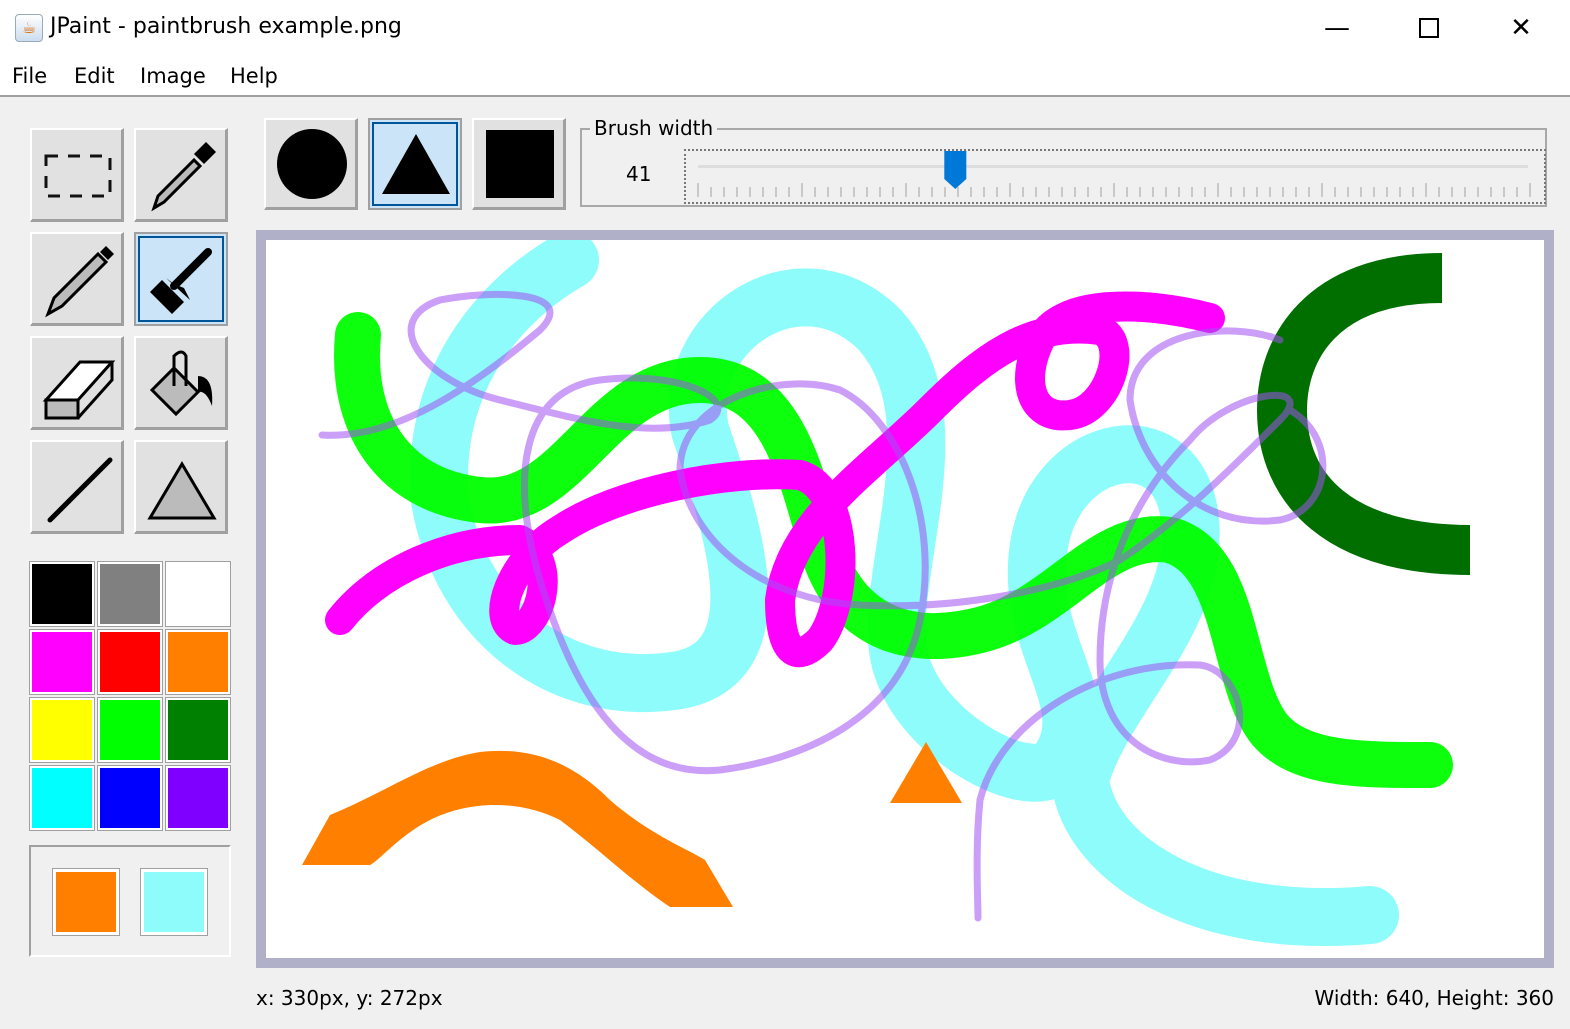 The height and width of the screenshot is (1029, 1570). Describe the element at coordinates (174, 902) in the screenshot. I see `secondary-color` at that location.